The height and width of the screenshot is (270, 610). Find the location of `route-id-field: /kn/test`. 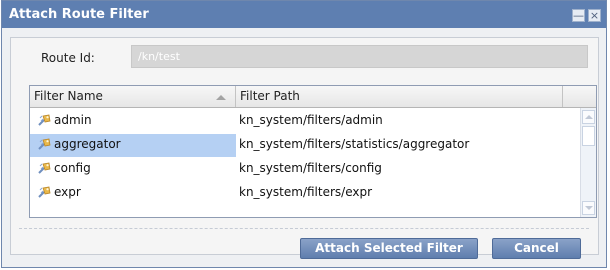

route-id-field: /kn/test is located at coordinates (359, 56).